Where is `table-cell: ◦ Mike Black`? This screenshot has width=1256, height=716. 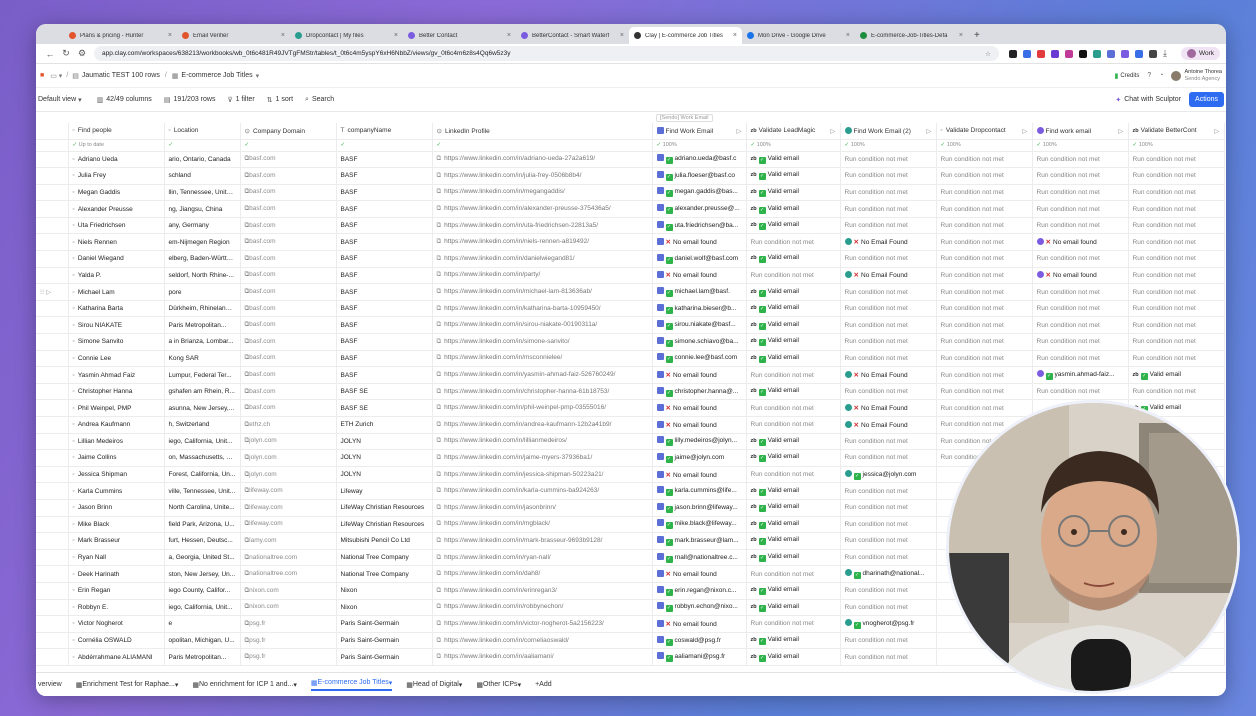 table-cell: ◦ Mike Black is located at coordinates (116, 525).